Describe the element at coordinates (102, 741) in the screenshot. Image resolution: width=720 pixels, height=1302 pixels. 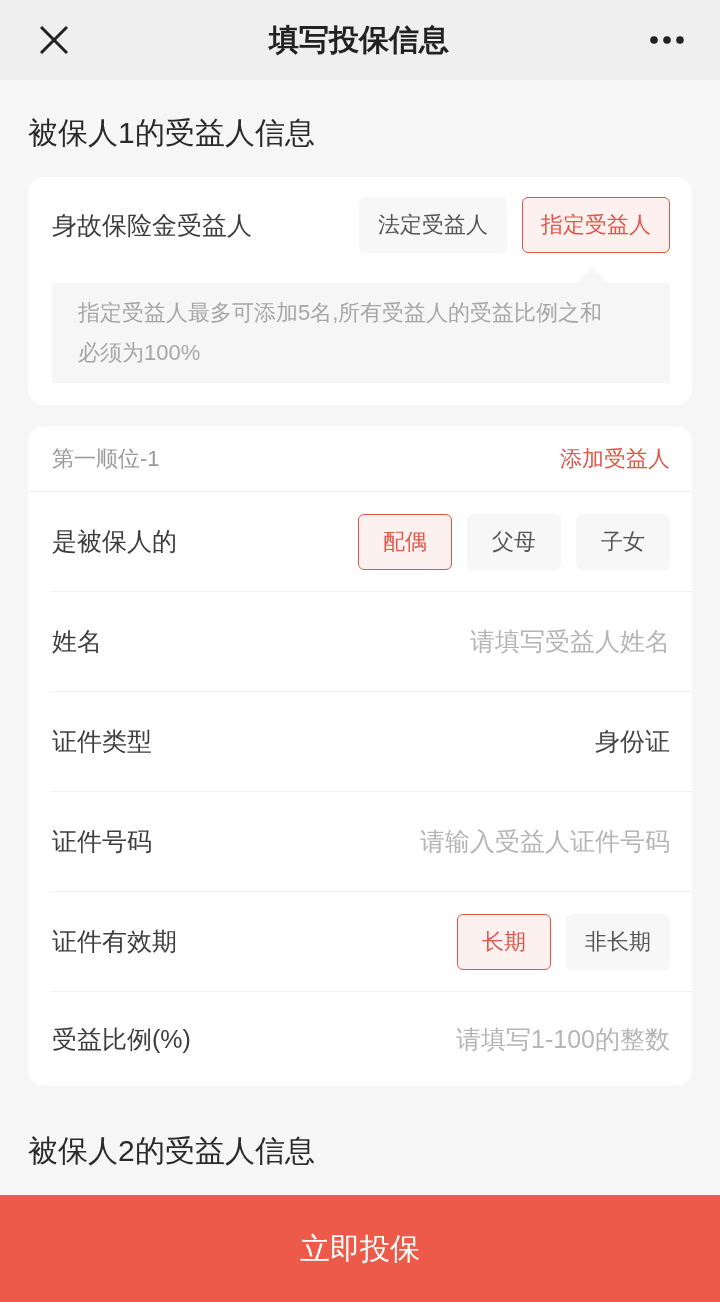
I see `field-label: 证件类型` at that location.